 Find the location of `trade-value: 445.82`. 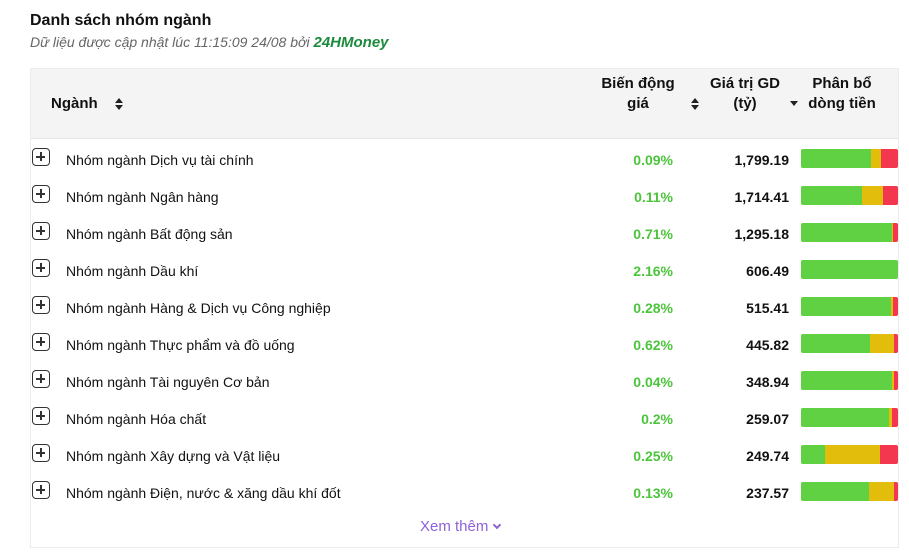

trade-value: 445.82 is located at coordinates (767, 345).